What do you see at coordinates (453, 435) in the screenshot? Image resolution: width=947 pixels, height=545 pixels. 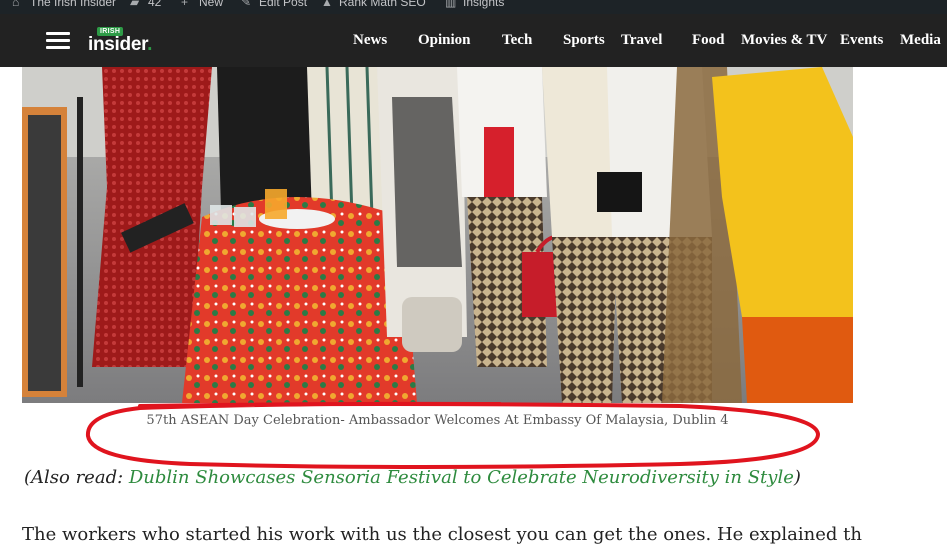 I see `annotation-ellipse` at bounding box center [453, 435].